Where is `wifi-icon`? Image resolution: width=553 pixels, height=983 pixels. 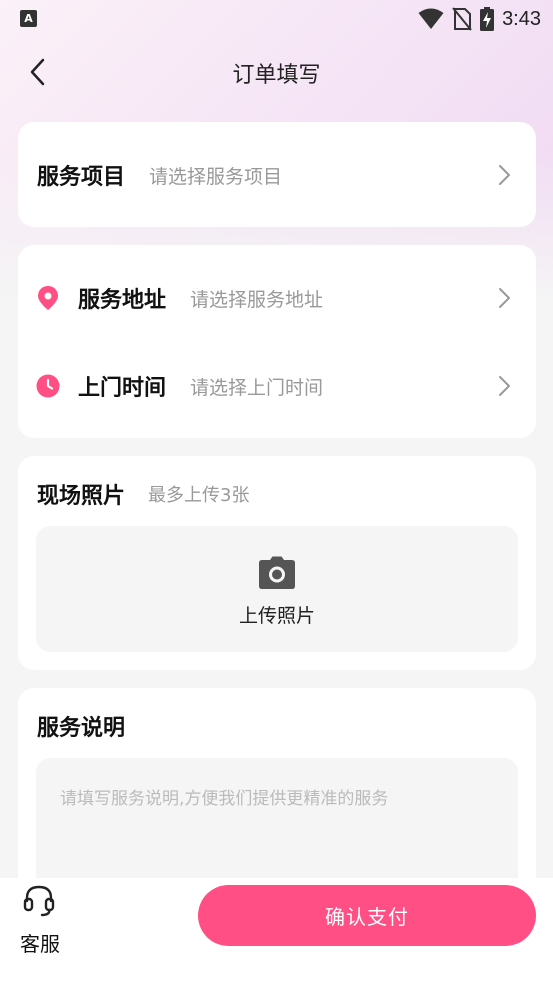
wifi-icon is located at coordinates (431, 18).